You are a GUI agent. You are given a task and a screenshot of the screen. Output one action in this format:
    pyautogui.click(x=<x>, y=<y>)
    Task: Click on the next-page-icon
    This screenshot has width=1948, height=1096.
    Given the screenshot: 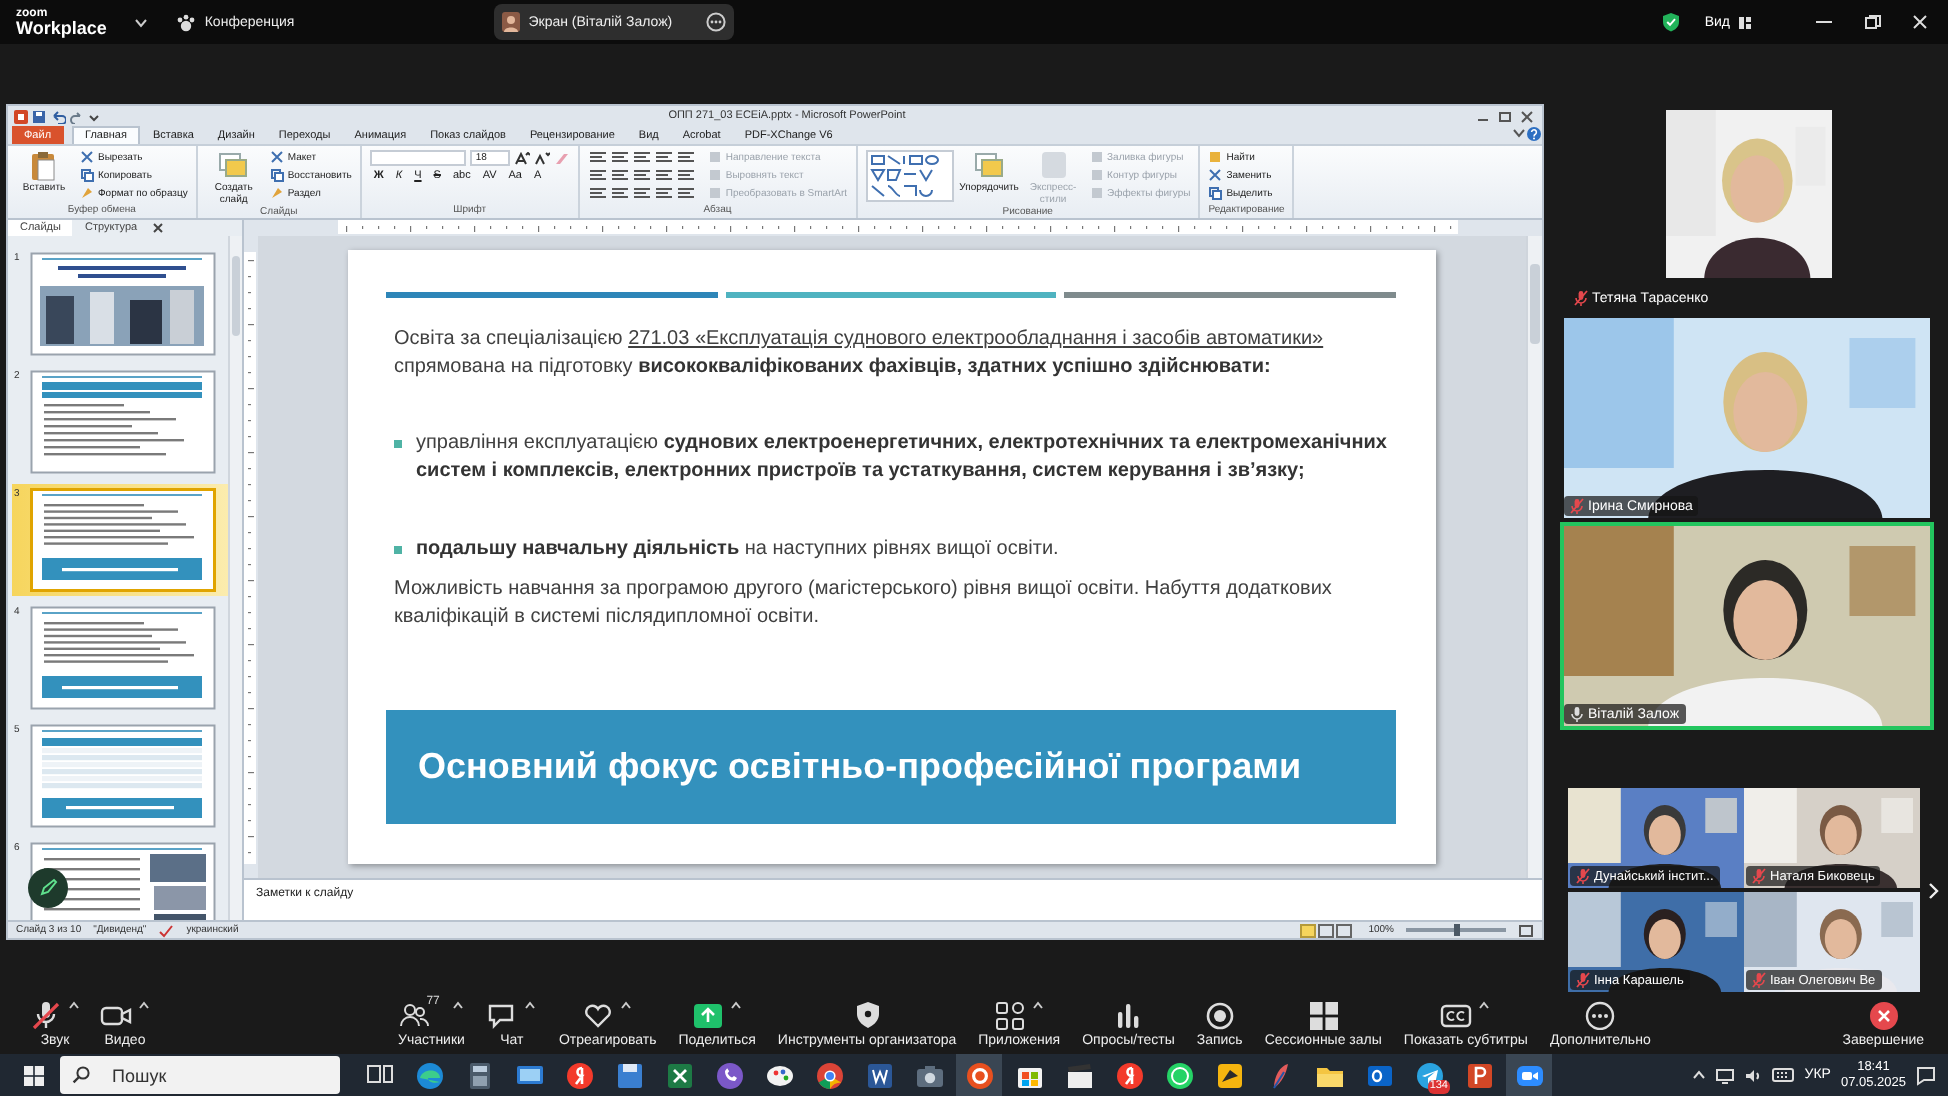 What is the action you would take?
    pyautogui.click(x=1934, y=890)
    